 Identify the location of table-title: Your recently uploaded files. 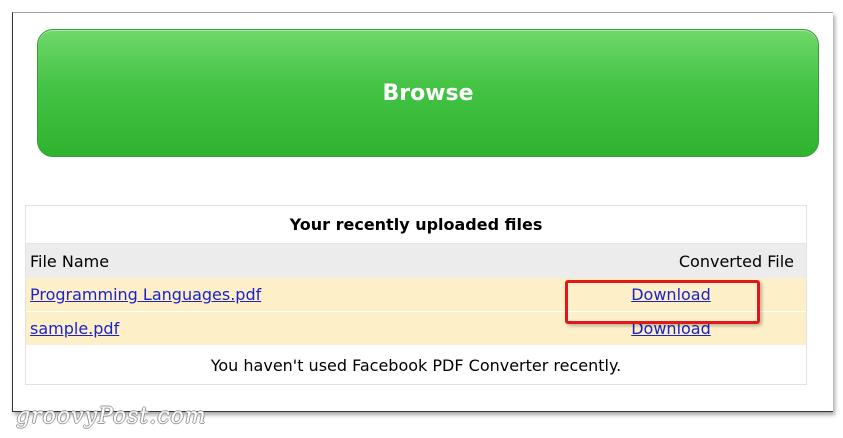
(416, 225).